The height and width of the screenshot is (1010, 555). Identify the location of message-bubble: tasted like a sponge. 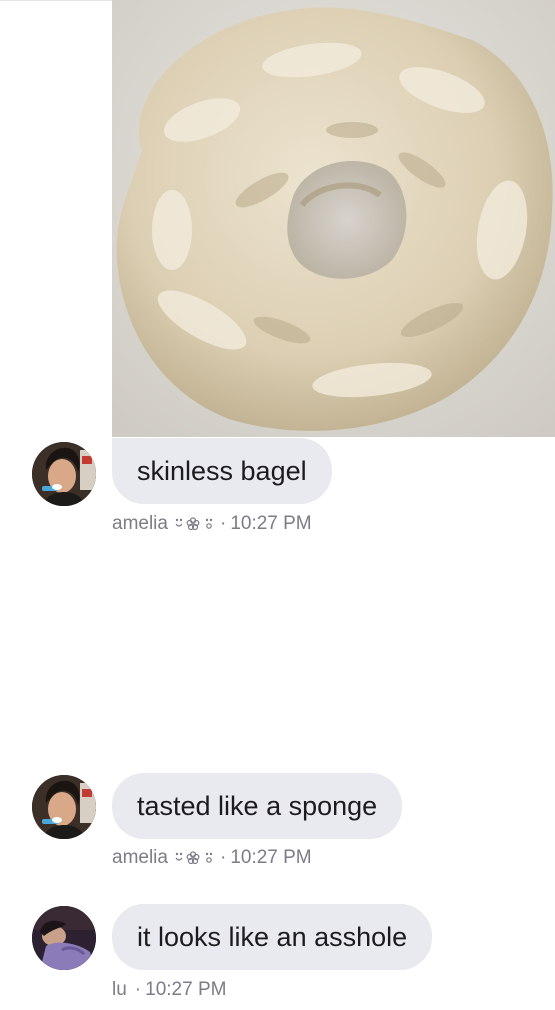
(257, 806).